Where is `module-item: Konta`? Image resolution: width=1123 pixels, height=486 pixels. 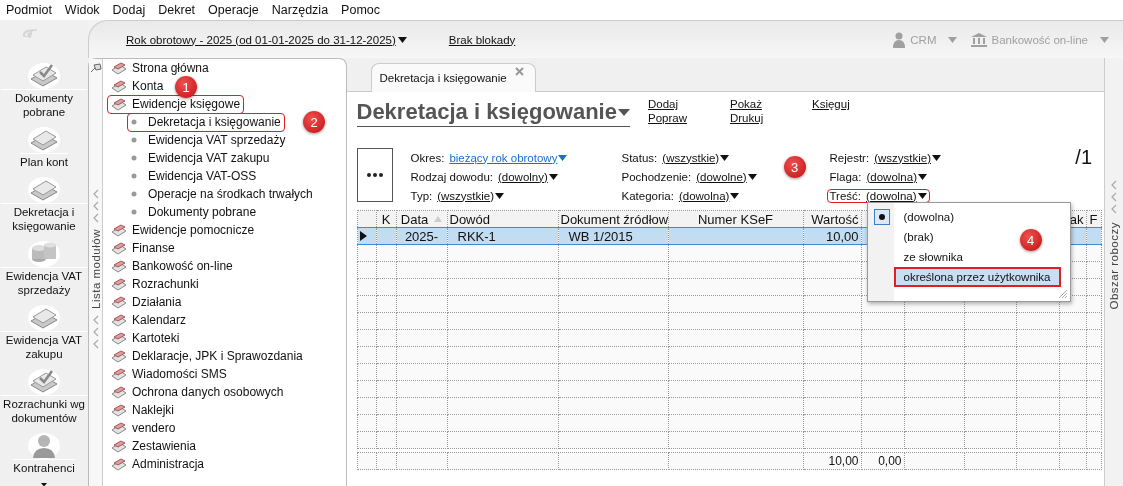 module-item: Konta is located at coordinates (137, 86).